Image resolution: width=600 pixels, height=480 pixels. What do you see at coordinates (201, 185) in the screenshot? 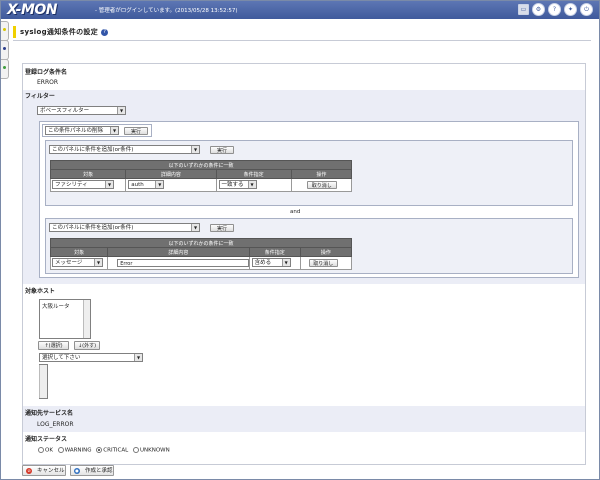
I see `table-row: ファシリティ auth 一致する 取り消し` at bounding box center [201, 185].